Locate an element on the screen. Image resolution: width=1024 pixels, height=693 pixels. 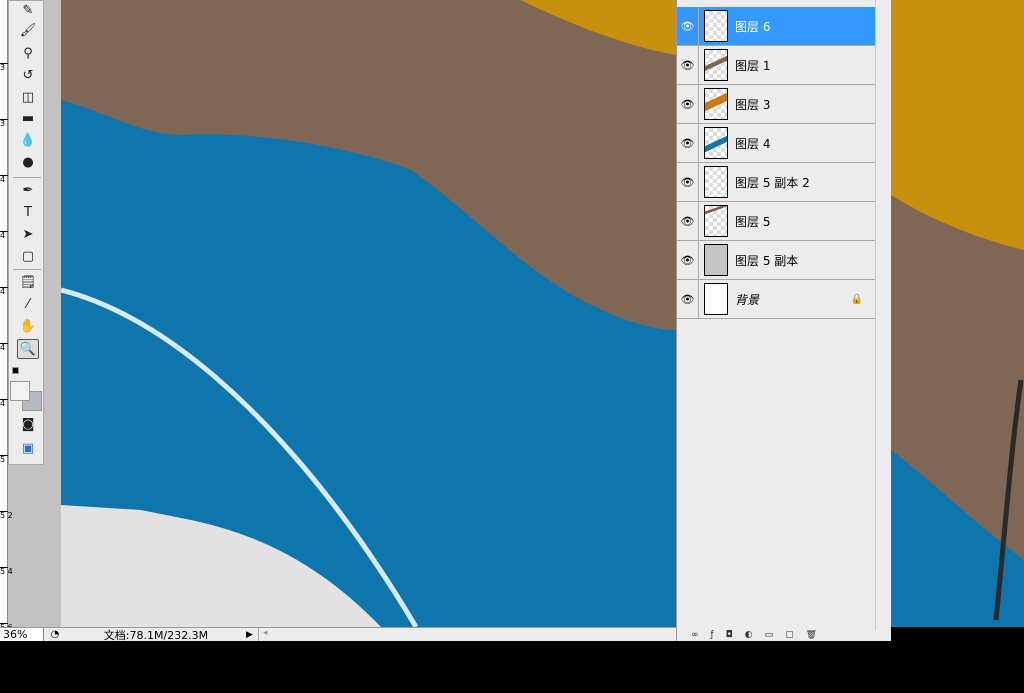
ruler-label: 5 2 is located at coordinates (6, 515).